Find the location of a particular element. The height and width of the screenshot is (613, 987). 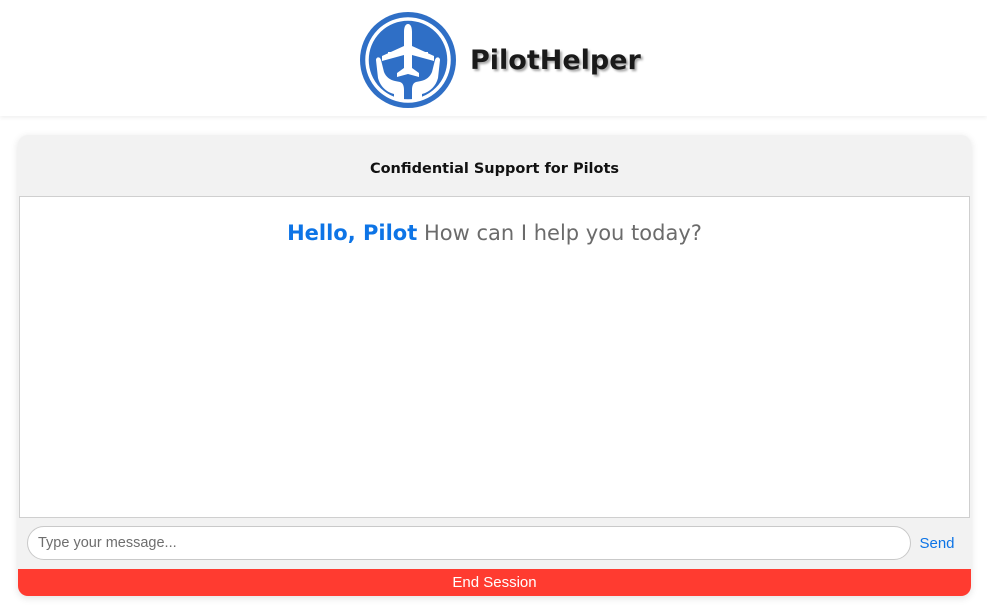

end-session-button: End Session is located at coordinates (494, 582).